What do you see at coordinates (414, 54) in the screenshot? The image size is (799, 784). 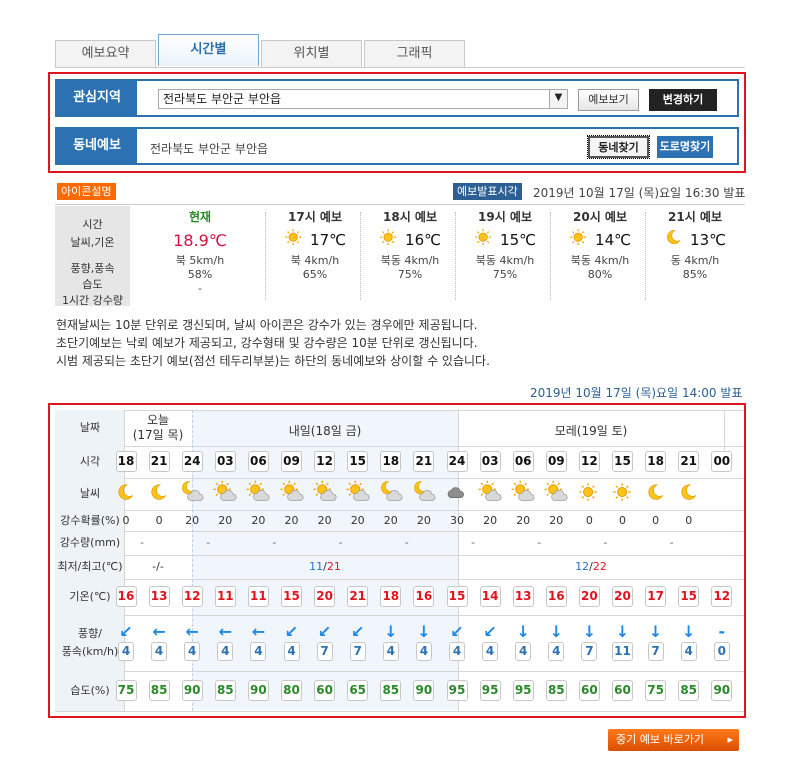 I see `tab-graphic: 그래픽` at bounding box center [414, 54].